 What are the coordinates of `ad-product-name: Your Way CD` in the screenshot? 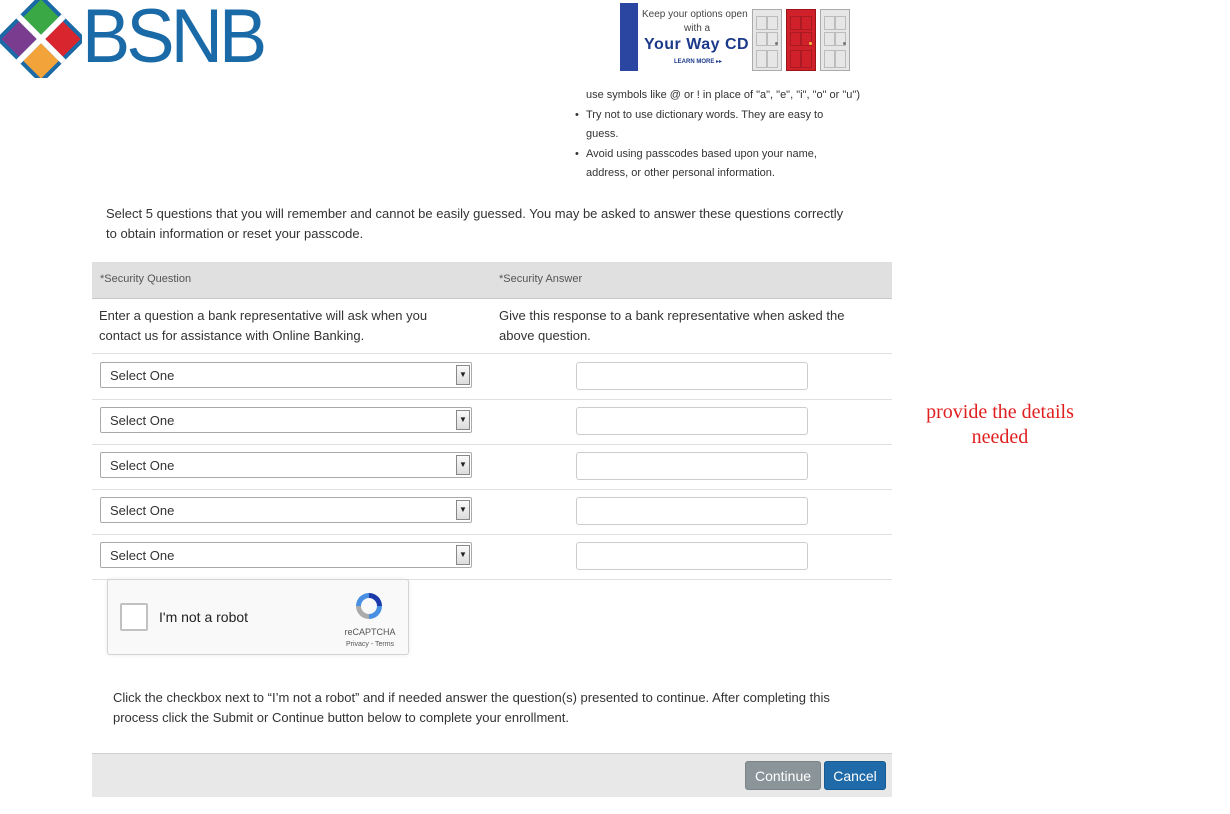 It's located at (697, 44).